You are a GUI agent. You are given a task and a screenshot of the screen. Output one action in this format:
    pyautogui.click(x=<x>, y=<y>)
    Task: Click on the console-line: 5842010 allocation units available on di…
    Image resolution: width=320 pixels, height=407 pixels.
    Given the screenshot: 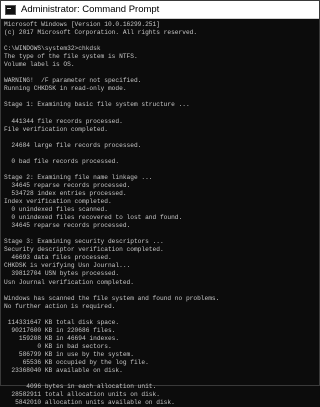 What is the action you would take?
    pyautogui.click(x=89, y=403)
    